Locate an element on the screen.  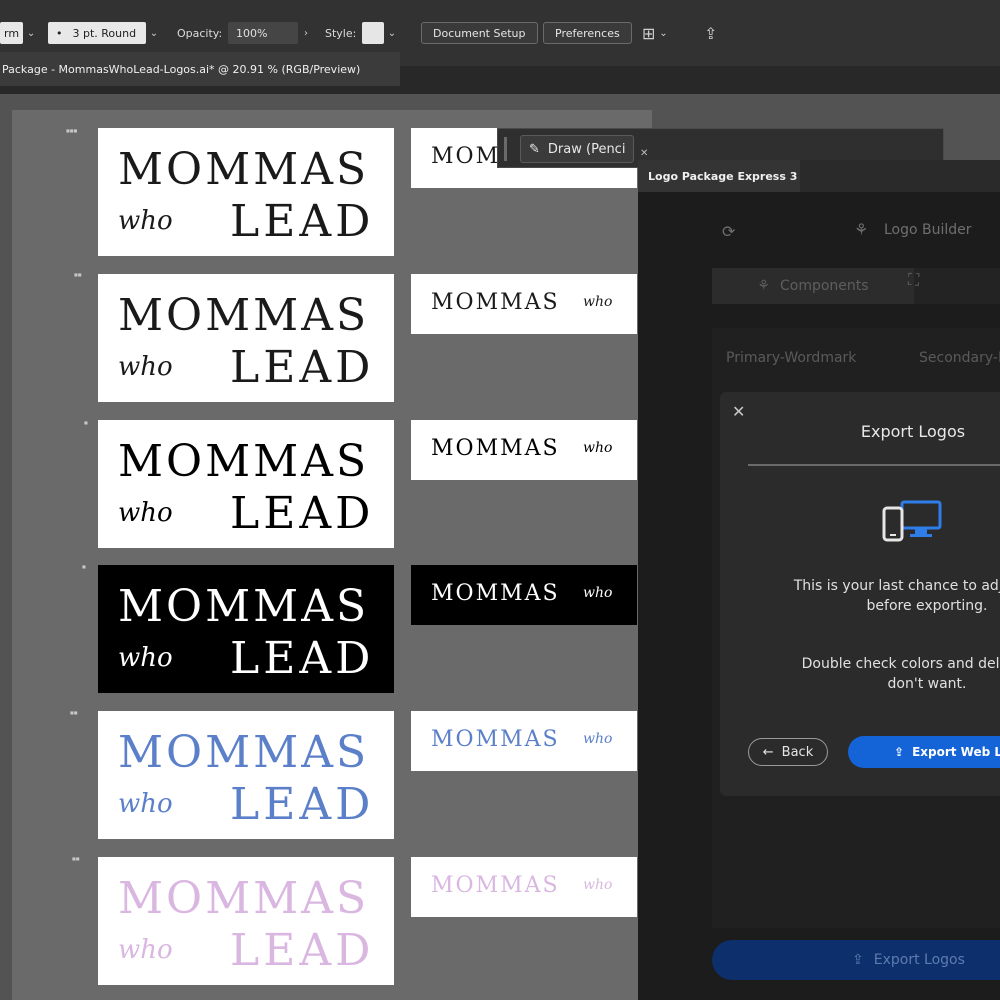
logo-builder-icon: ⚘ is located at coordinates (861, 229).